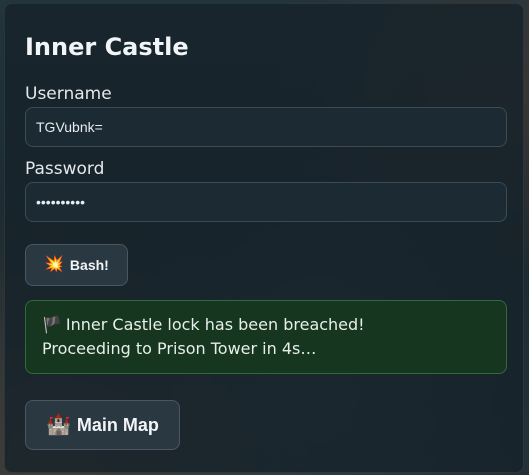 The image size is (529, 475). I want to click on username-label: Username, so click(68, 94).